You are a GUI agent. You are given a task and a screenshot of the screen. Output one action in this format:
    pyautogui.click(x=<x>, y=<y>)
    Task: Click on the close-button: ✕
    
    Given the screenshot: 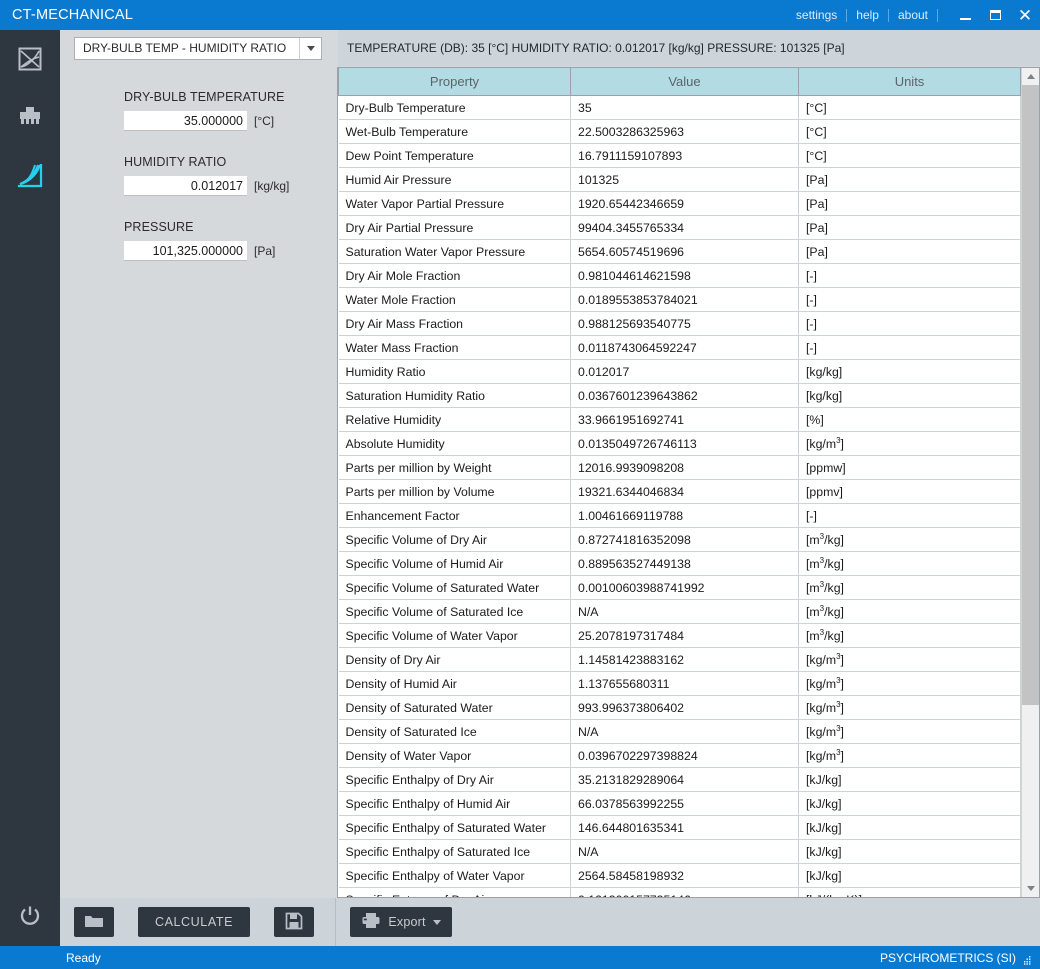 What is the action you would take?
    pyautogui.click(x=1025, y=15)
    